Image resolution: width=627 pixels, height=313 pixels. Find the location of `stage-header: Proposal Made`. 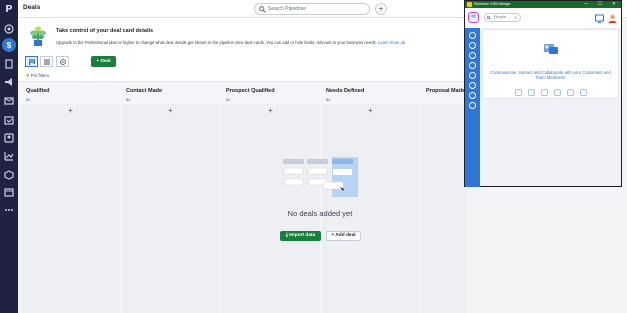

stage-header: Proposal Made is located at coordinates (444, 94).